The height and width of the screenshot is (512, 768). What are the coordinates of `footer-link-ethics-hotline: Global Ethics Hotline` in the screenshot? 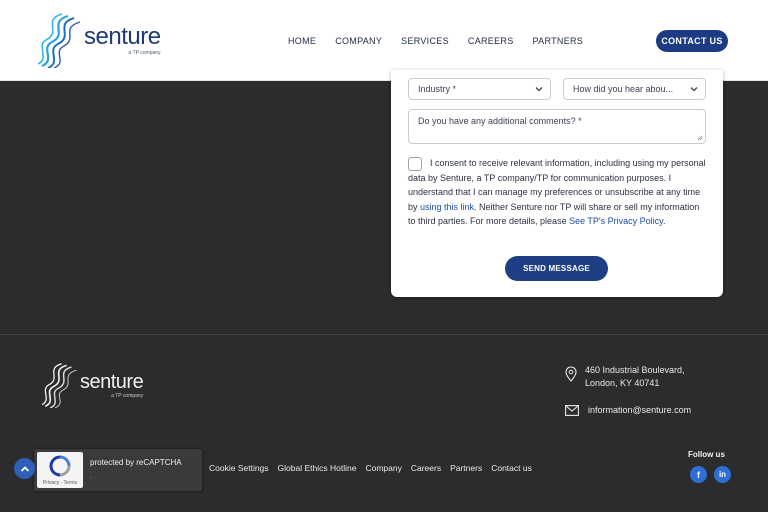 It's located at (317, 468).